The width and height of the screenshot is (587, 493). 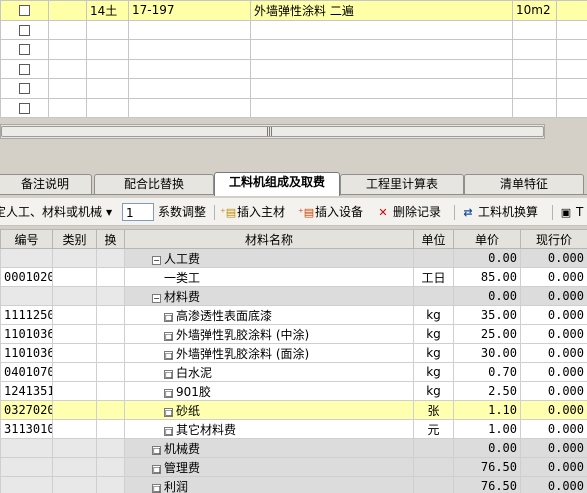 I want to click on unit-price-cell: 0.70, so click(x=487, y=372).